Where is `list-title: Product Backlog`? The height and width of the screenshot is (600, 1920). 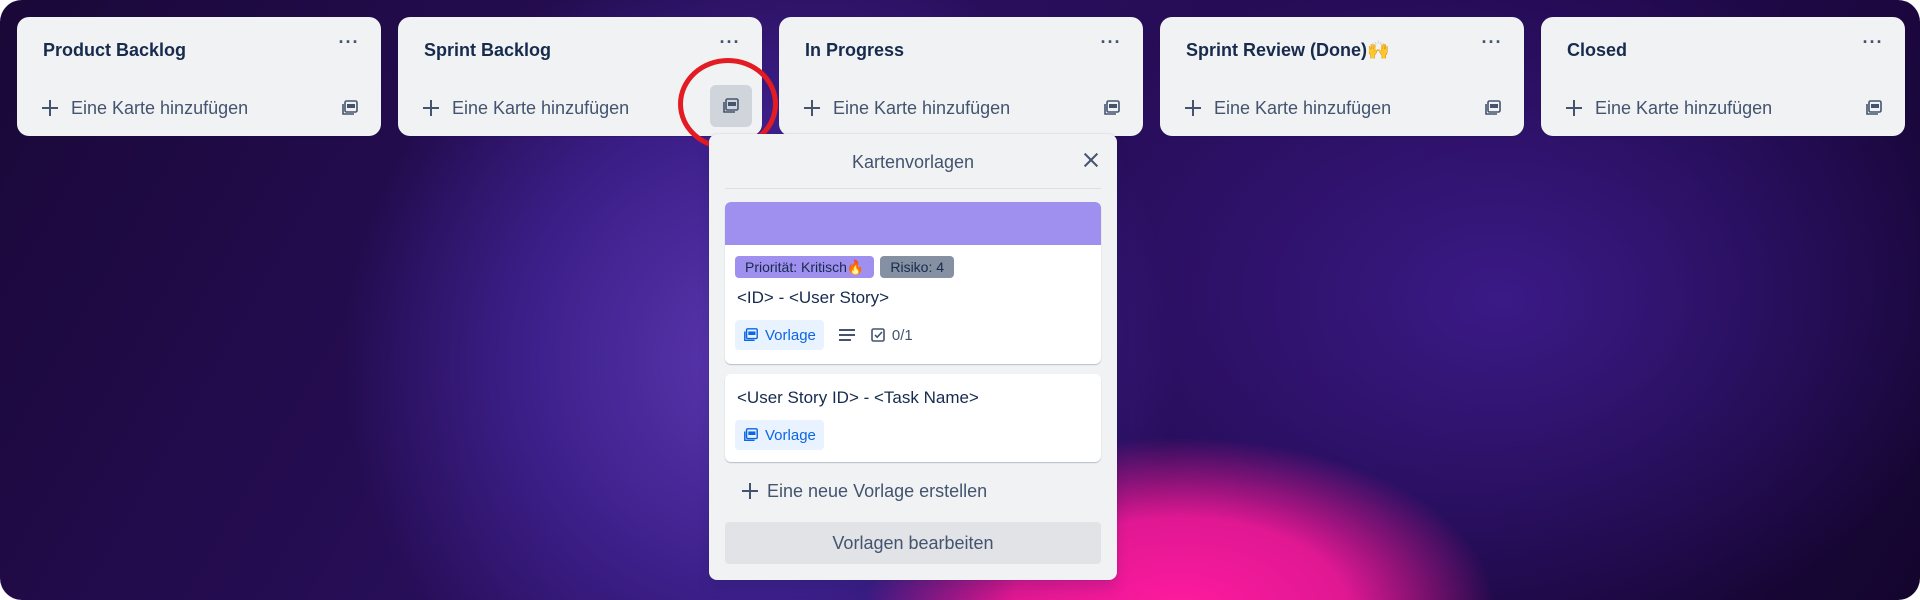
list-title: Product Backlog is located at coordinates (114, 50).